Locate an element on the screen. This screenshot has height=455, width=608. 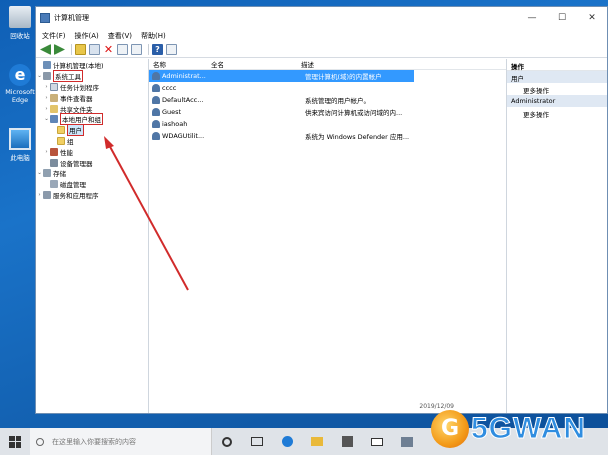
computer-management-taskbar-button is located at coordinates (407, 441).